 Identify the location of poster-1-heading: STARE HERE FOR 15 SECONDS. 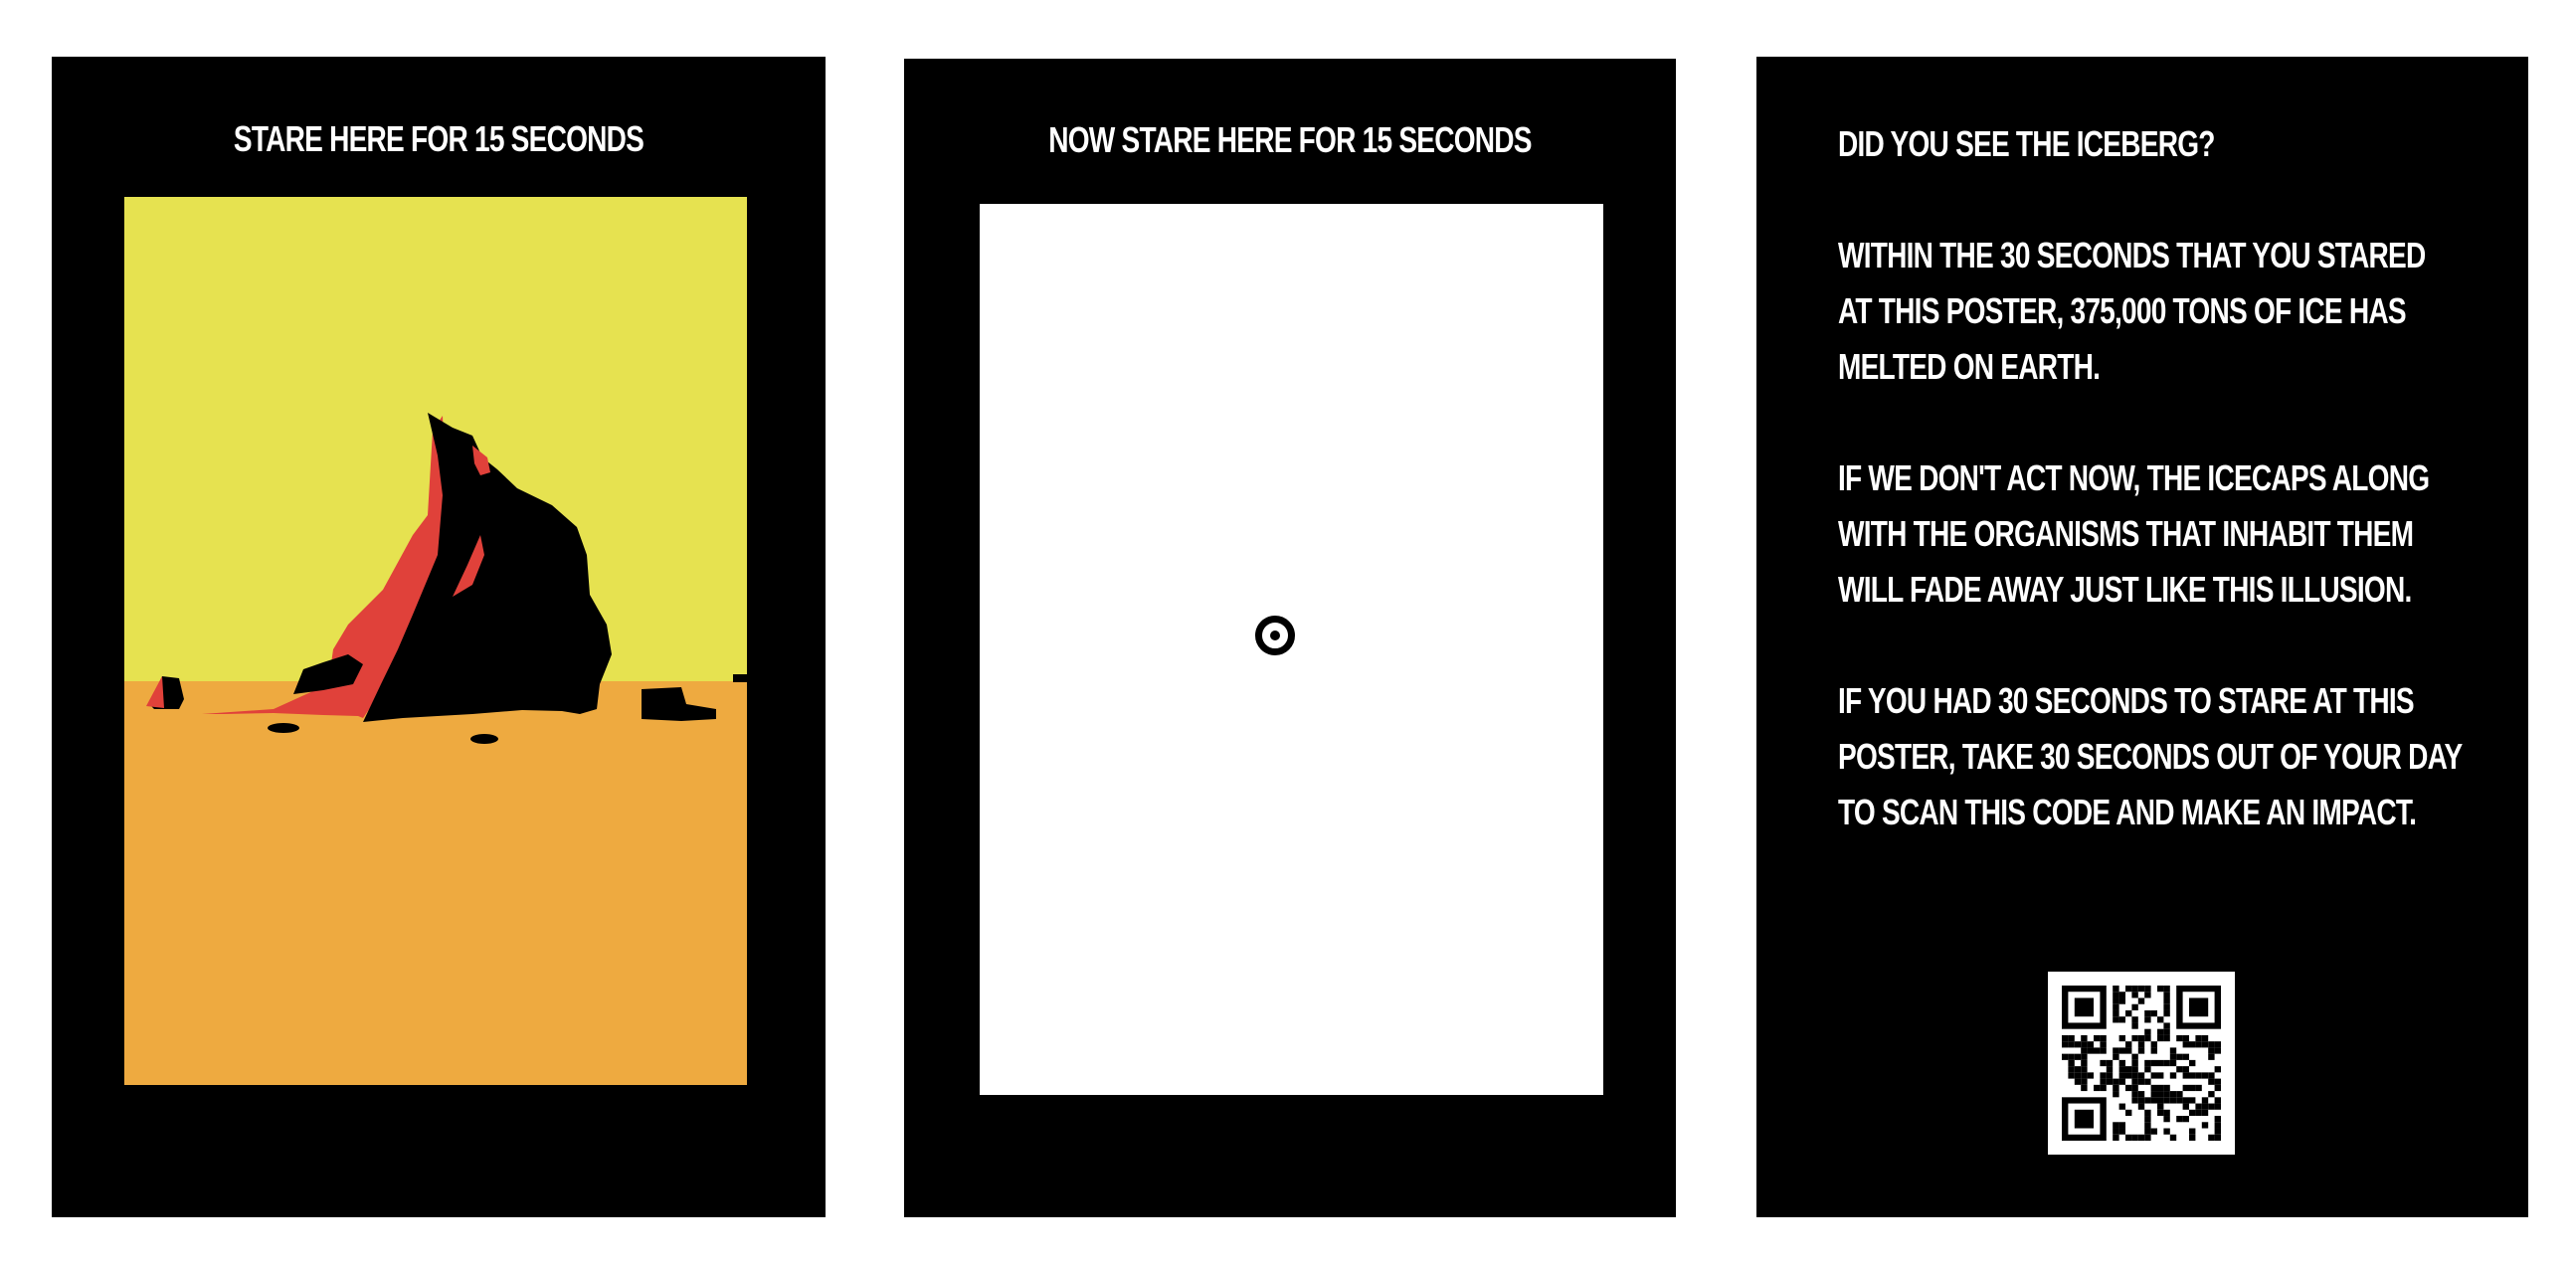
(438, 138).